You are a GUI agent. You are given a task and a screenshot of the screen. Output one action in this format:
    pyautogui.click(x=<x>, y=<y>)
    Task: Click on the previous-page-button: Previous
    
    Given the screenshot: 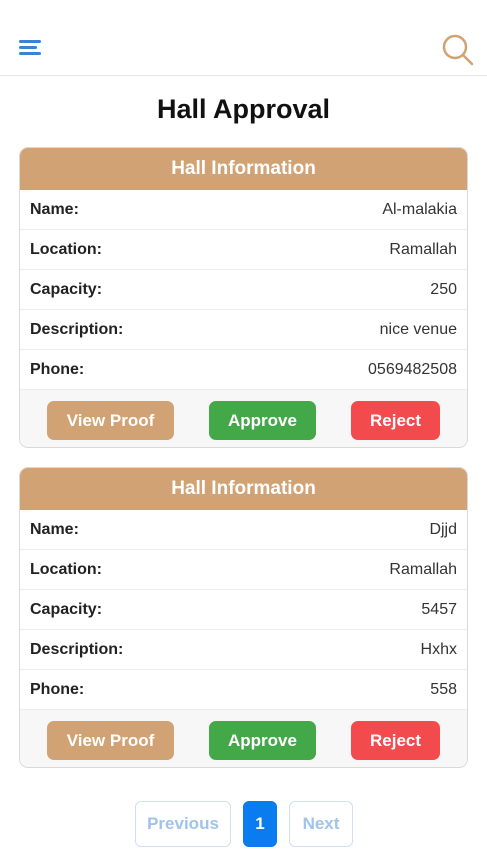 What is the action you would take?
    pyautogui.click(x=183, y=824)
    